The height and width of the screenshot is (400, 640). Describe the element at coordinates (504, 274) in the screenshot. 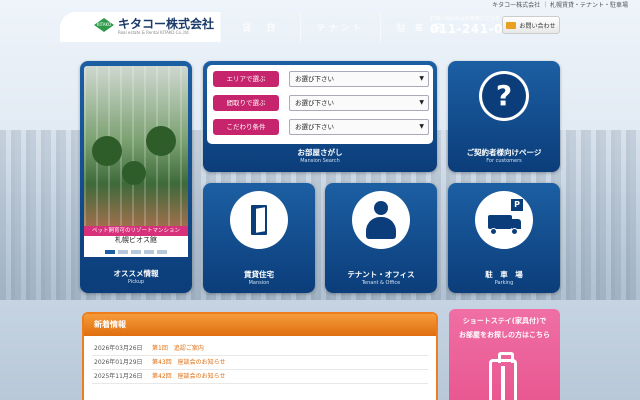

I see `parking-title: 駐 車 場` at that location.